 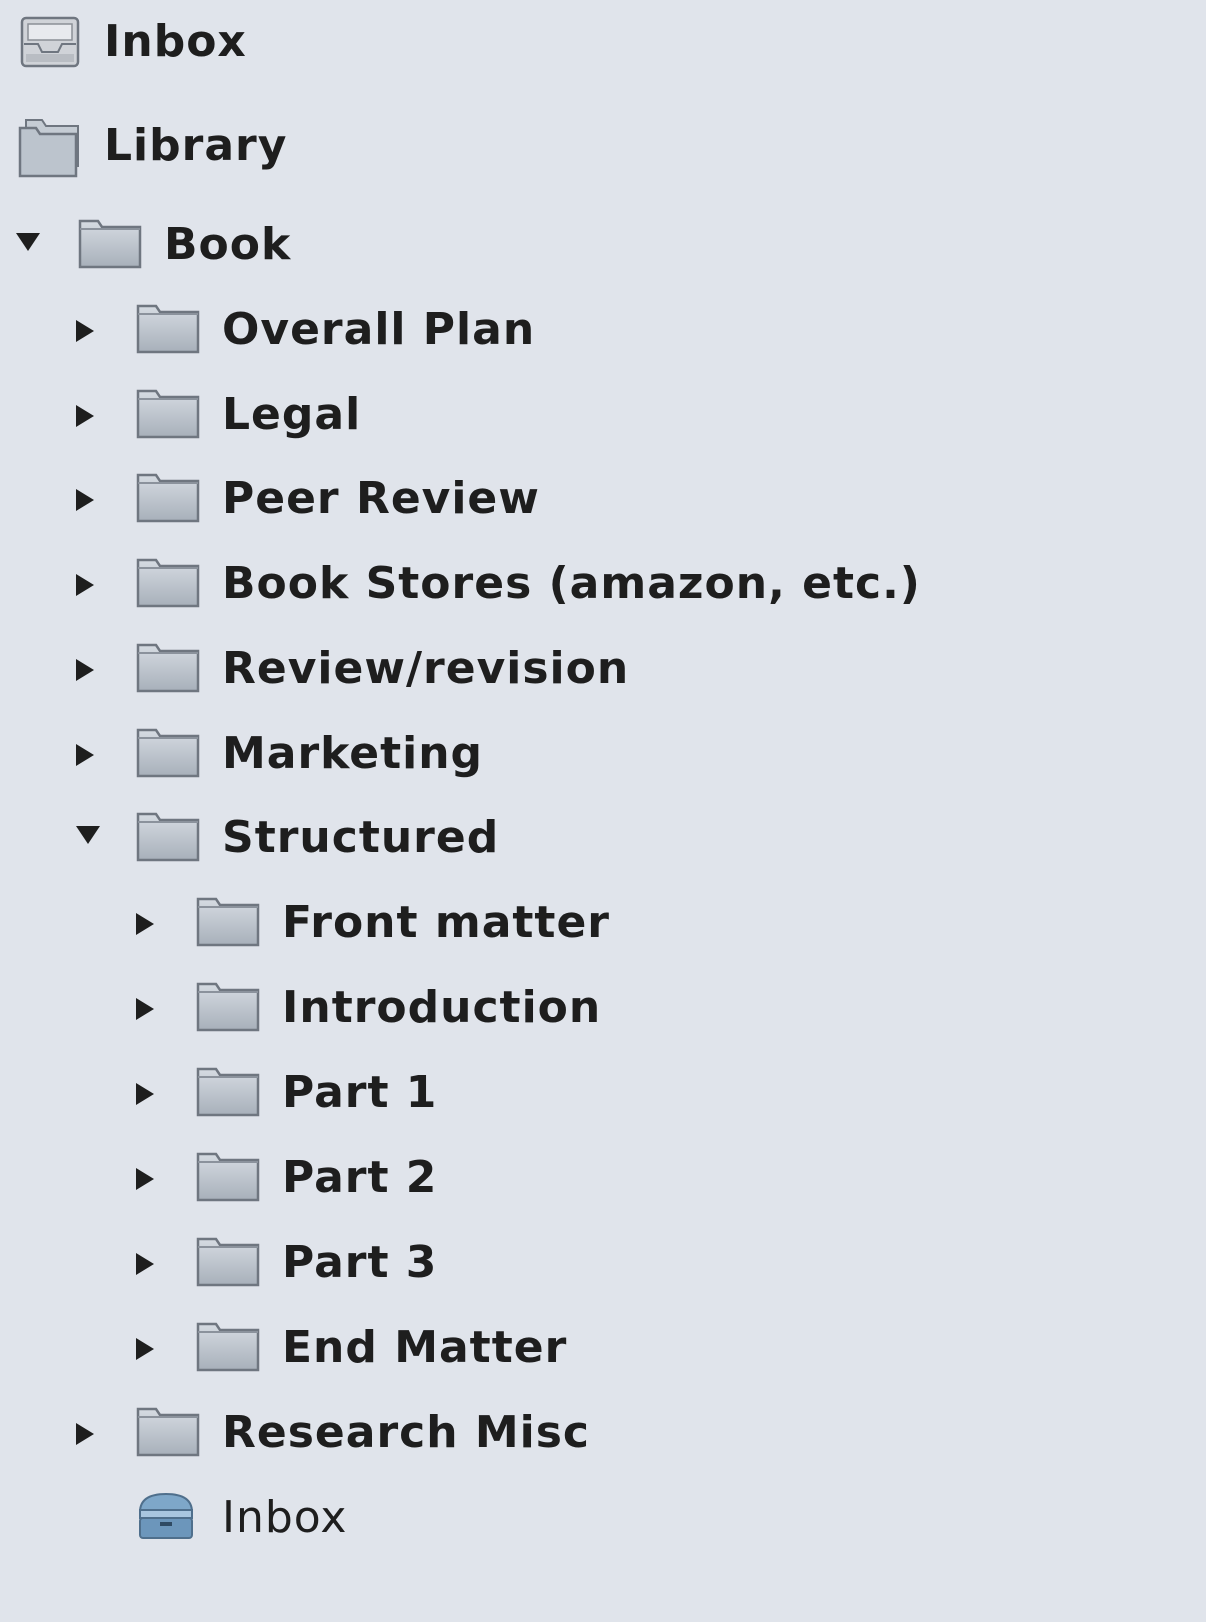 I want to click on tree-item: Part 2, so click(x=603, y=1178).